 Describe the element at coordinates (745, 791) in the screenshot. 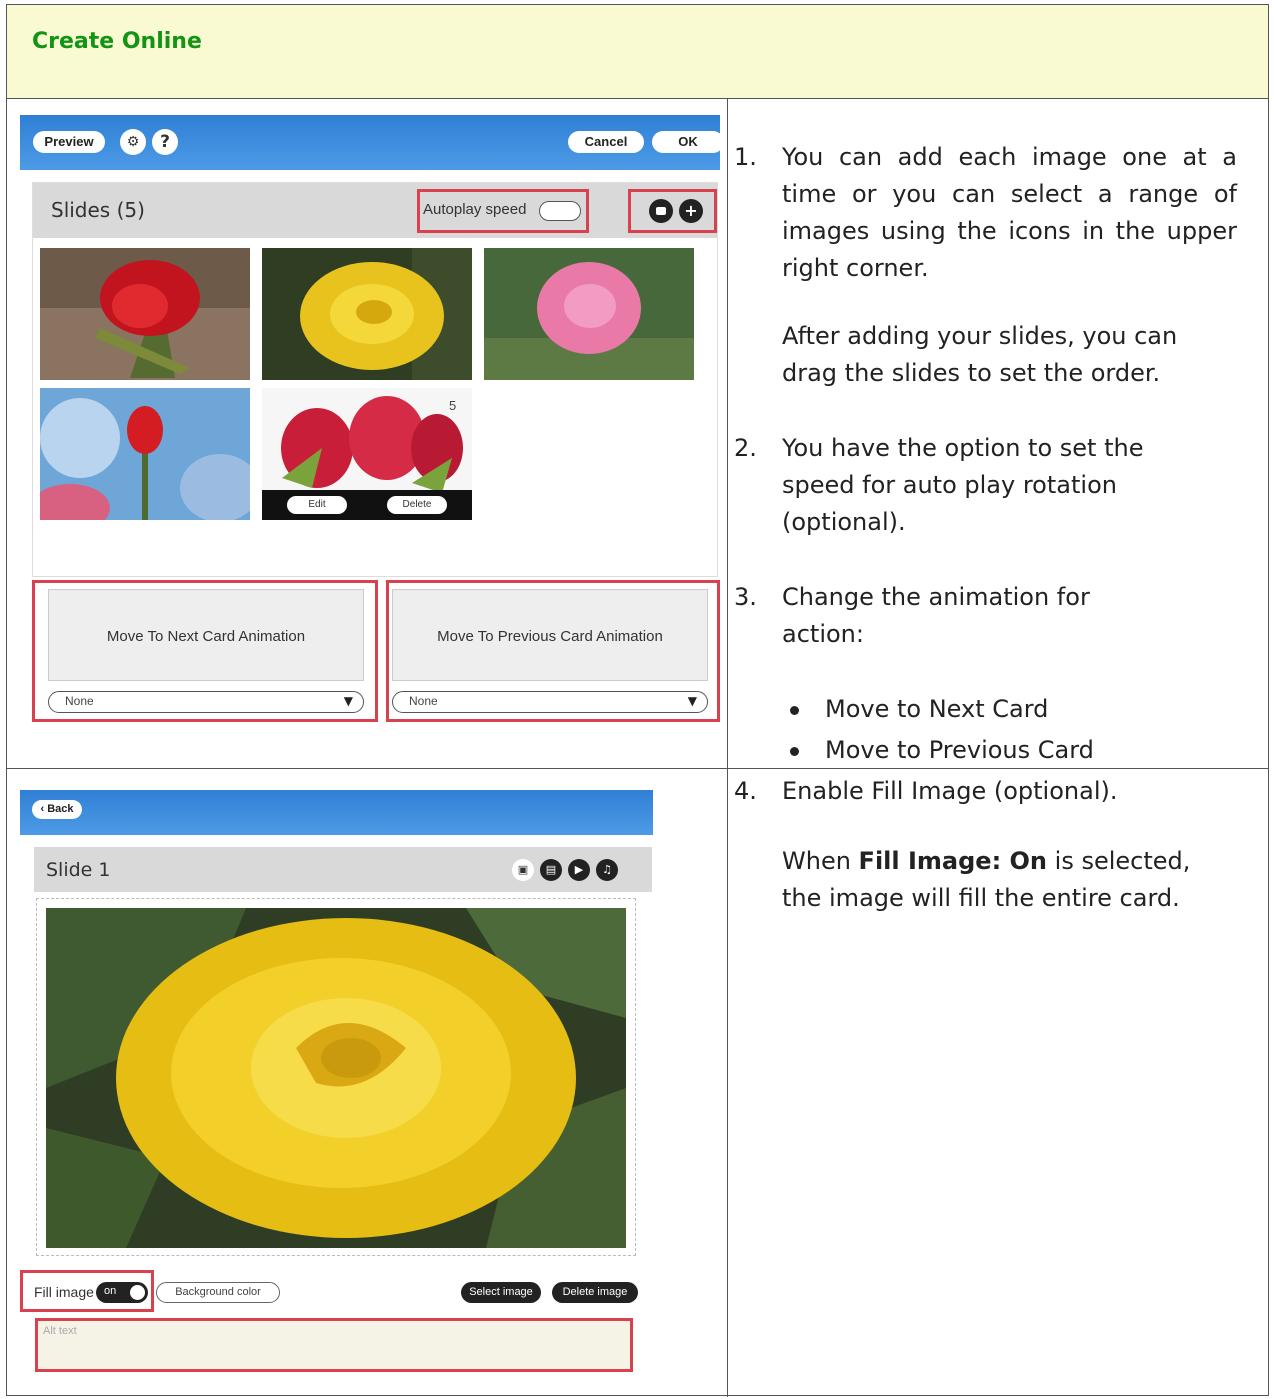

I see `step-number: 4.` at that location.